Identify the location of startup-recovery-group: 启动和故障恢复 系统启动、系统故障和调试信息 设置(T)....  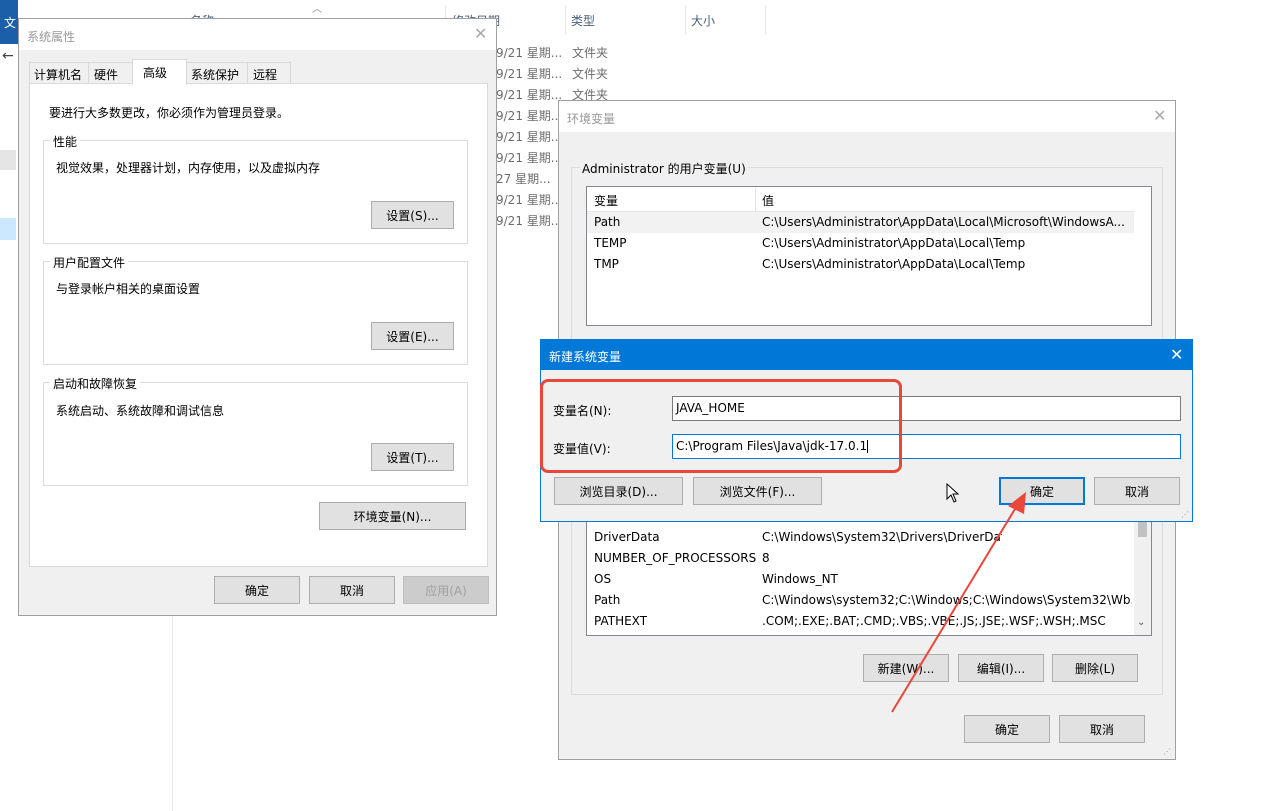
(255, 430).